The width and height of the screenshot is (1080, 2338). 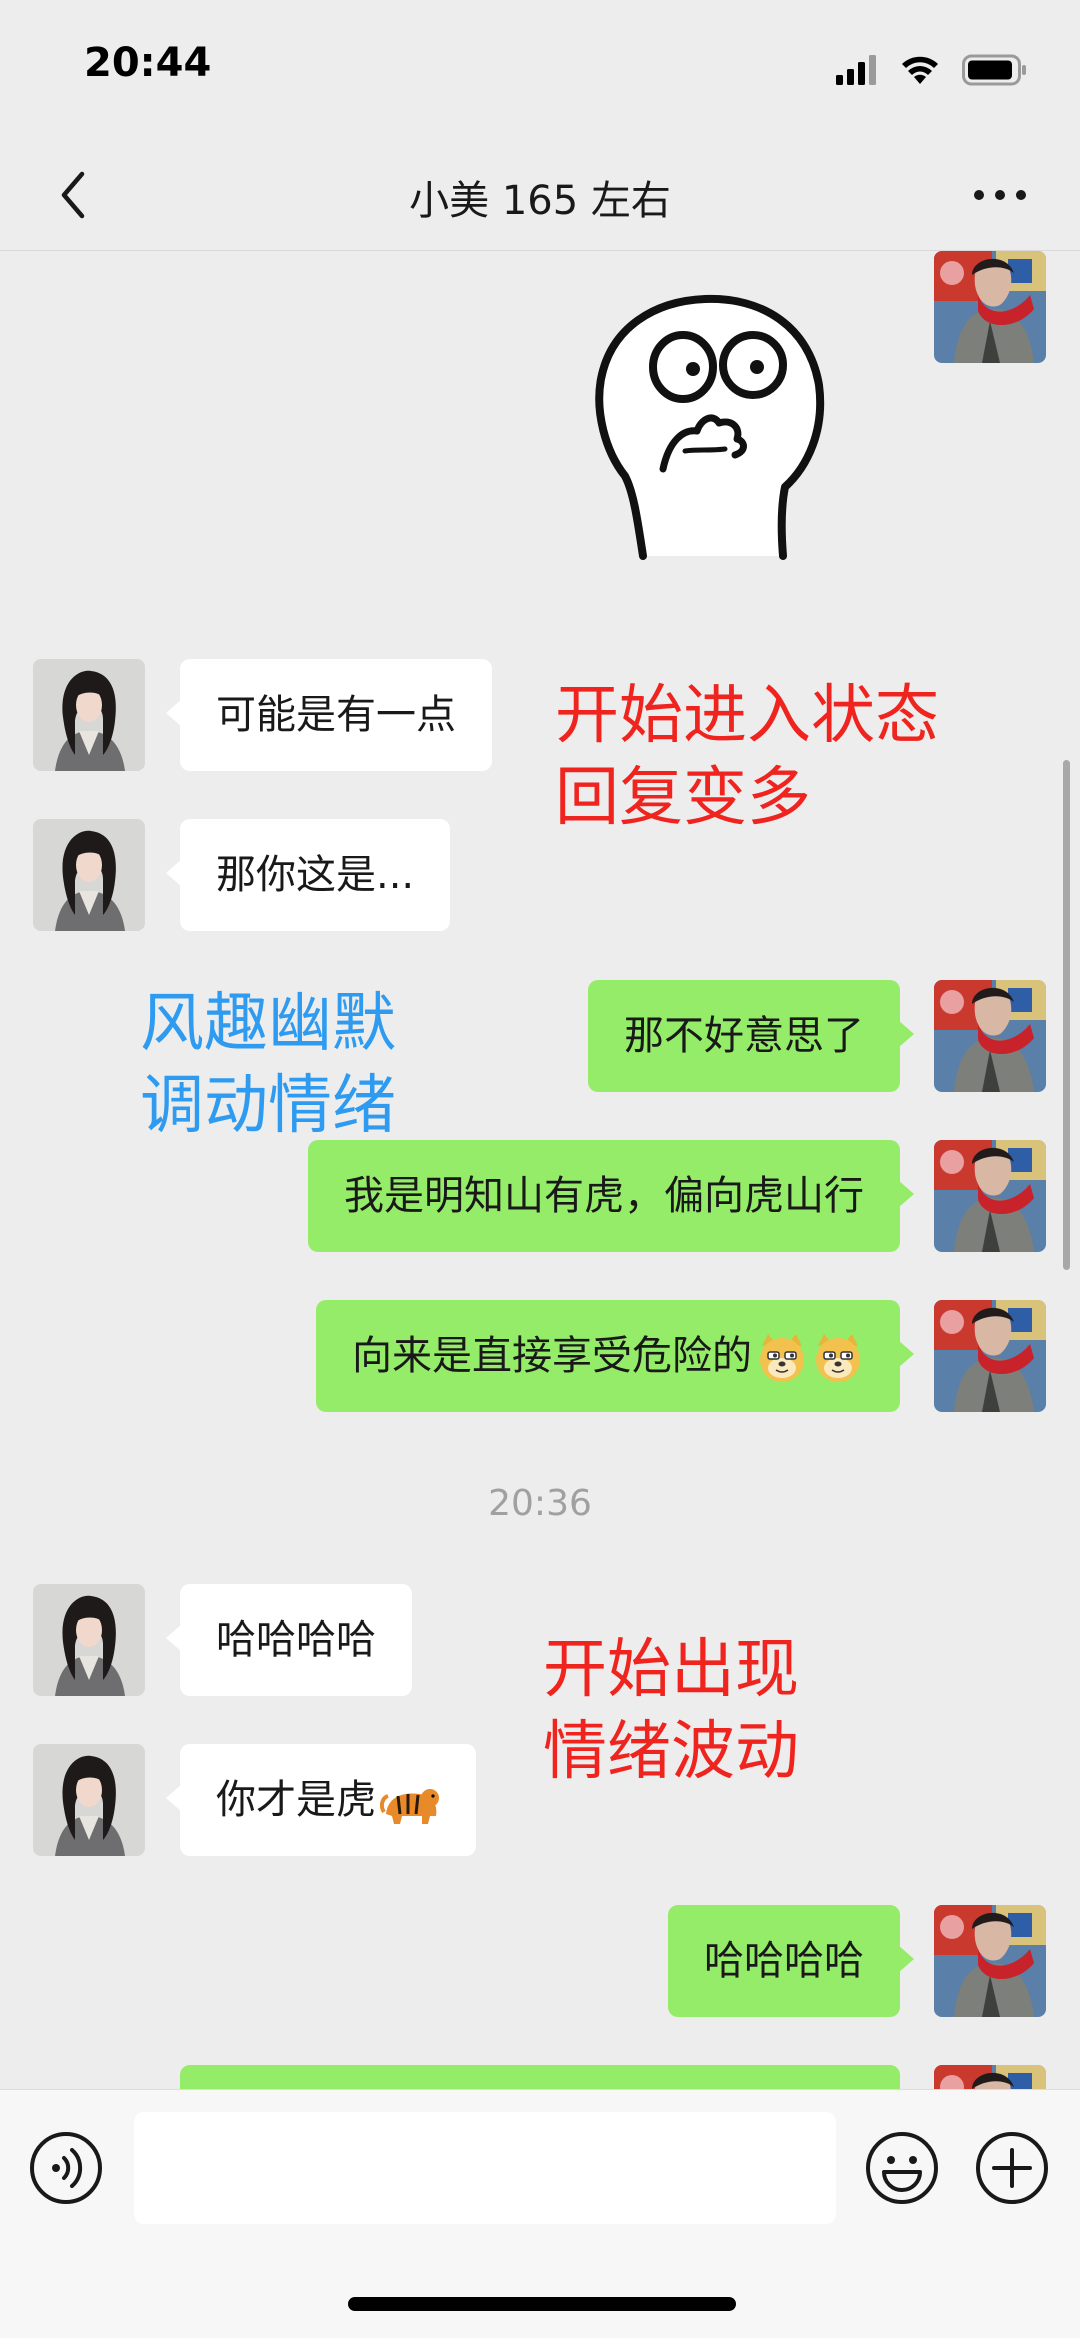 What do you see at coordinates (744, 1036) in the screenshot?
I see `message-text: 那不好意思了` at bounding box center [744, 1036].